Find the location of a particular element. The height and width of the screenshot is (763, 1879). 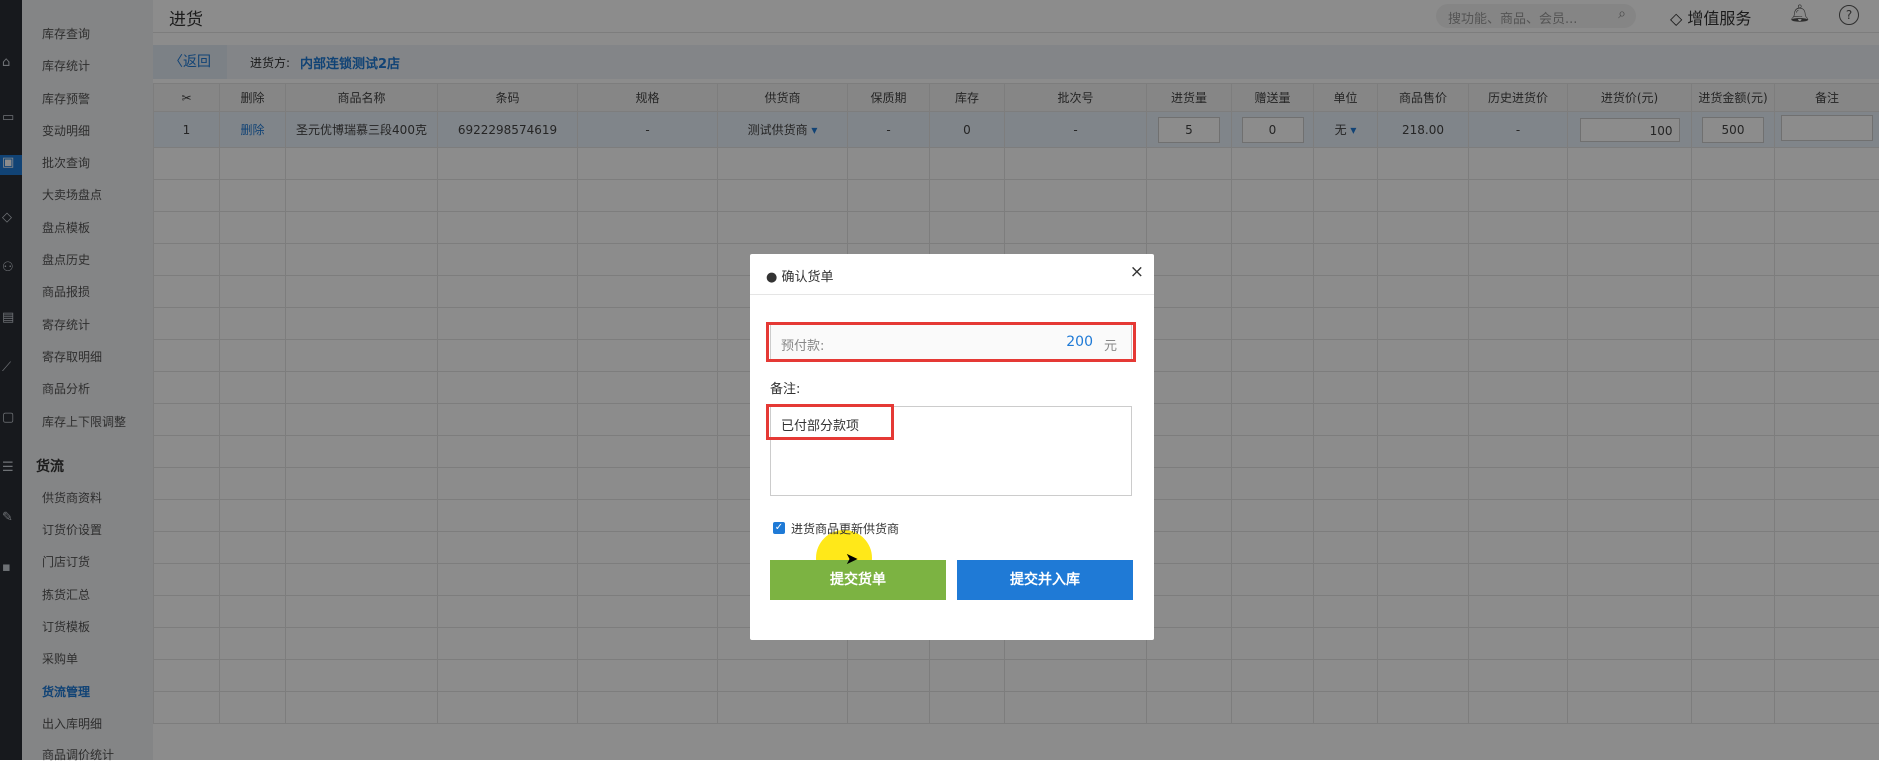

update-supplier-checkbox: ✓ is located at coordinates (779, 528).